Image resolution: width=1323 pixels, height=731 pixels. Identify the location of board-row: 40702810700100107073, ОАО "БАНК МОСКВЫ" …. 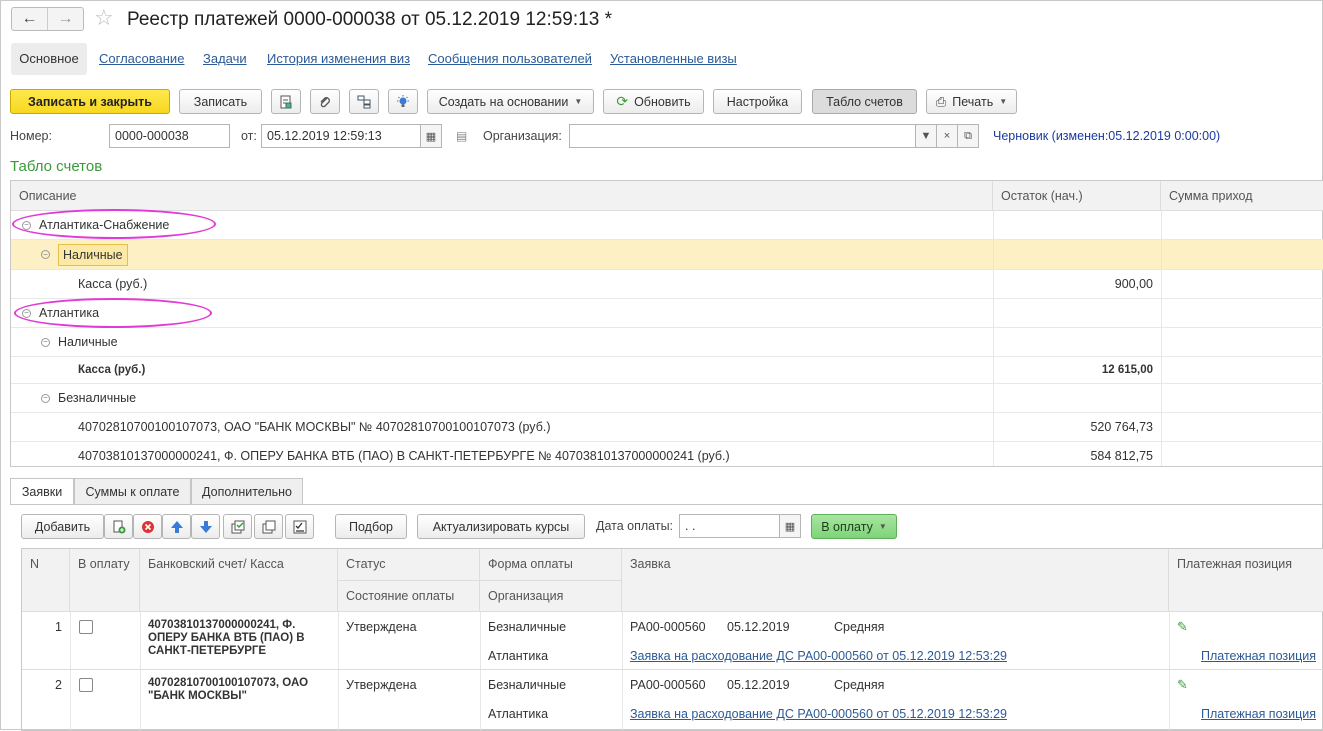
(667, 427).